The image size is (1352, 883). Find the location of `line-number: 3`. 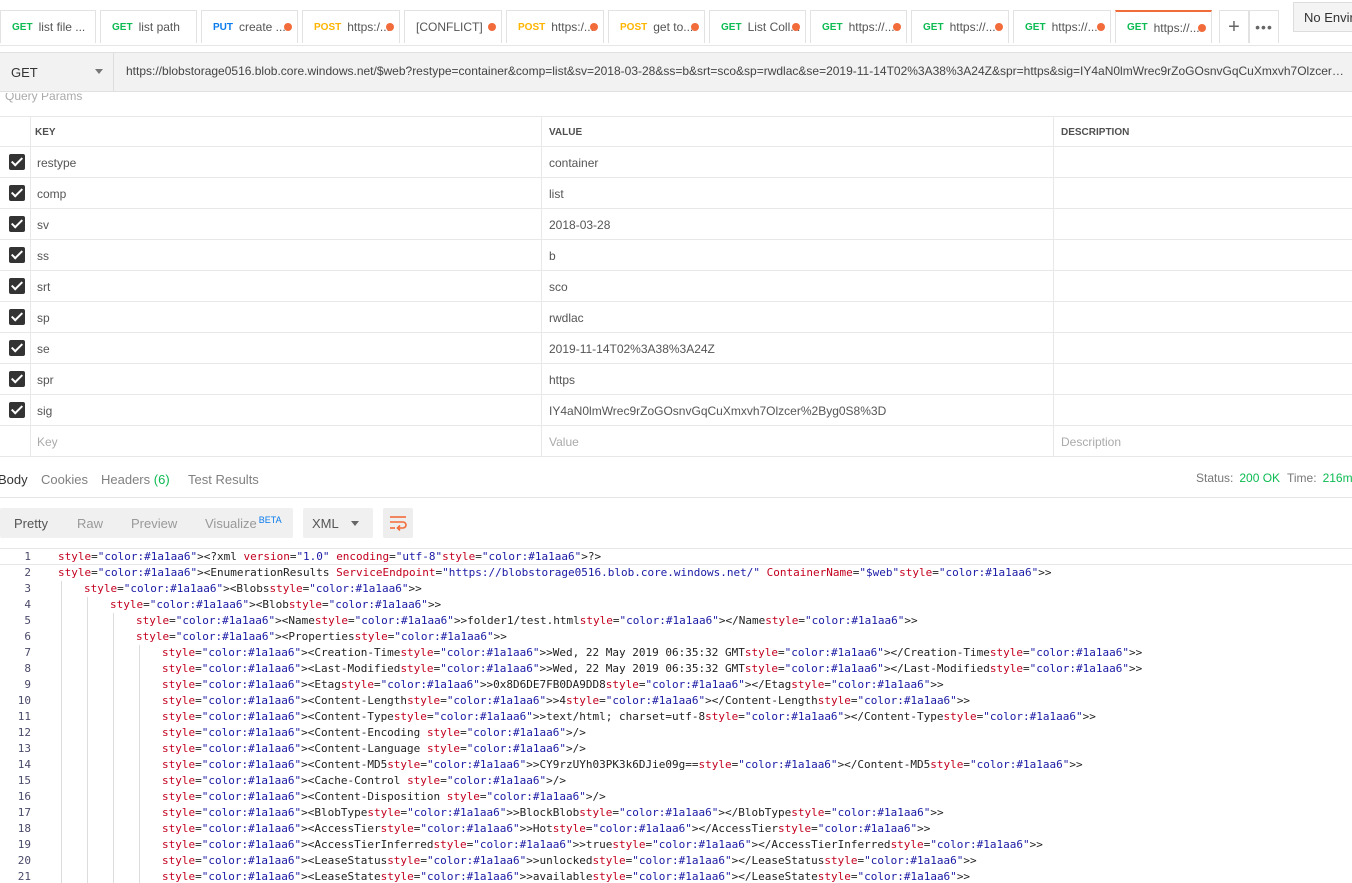

line-number: 3 is located at coordinates (27, 588).